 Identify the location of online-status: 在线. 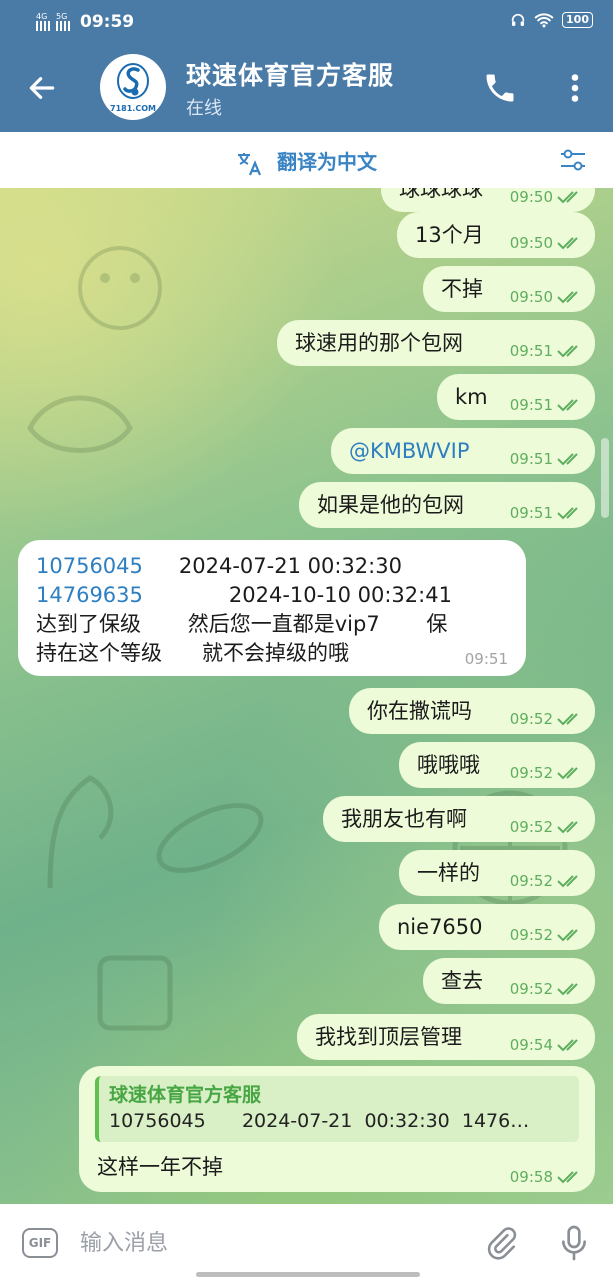
(204, 108).